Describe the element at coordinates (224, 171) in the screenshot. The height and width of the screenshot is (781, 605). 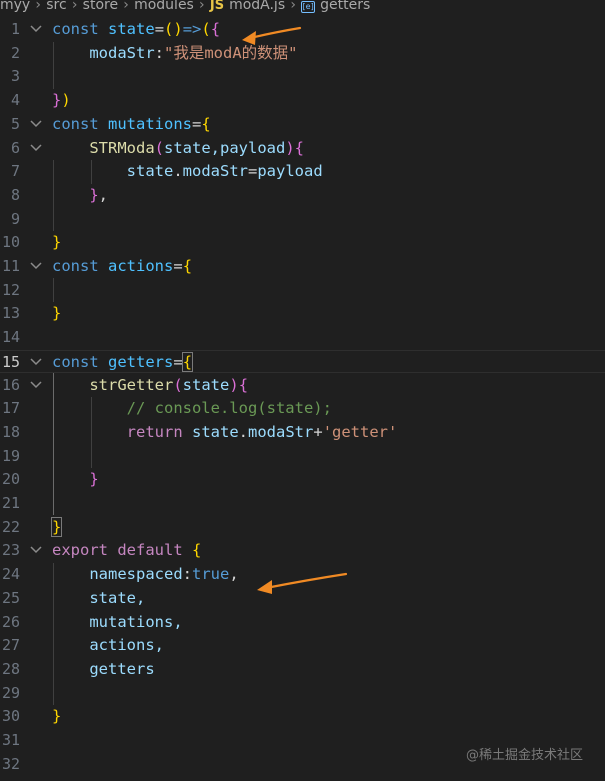
I see `code-text: state.modaStr=payload` at that location.